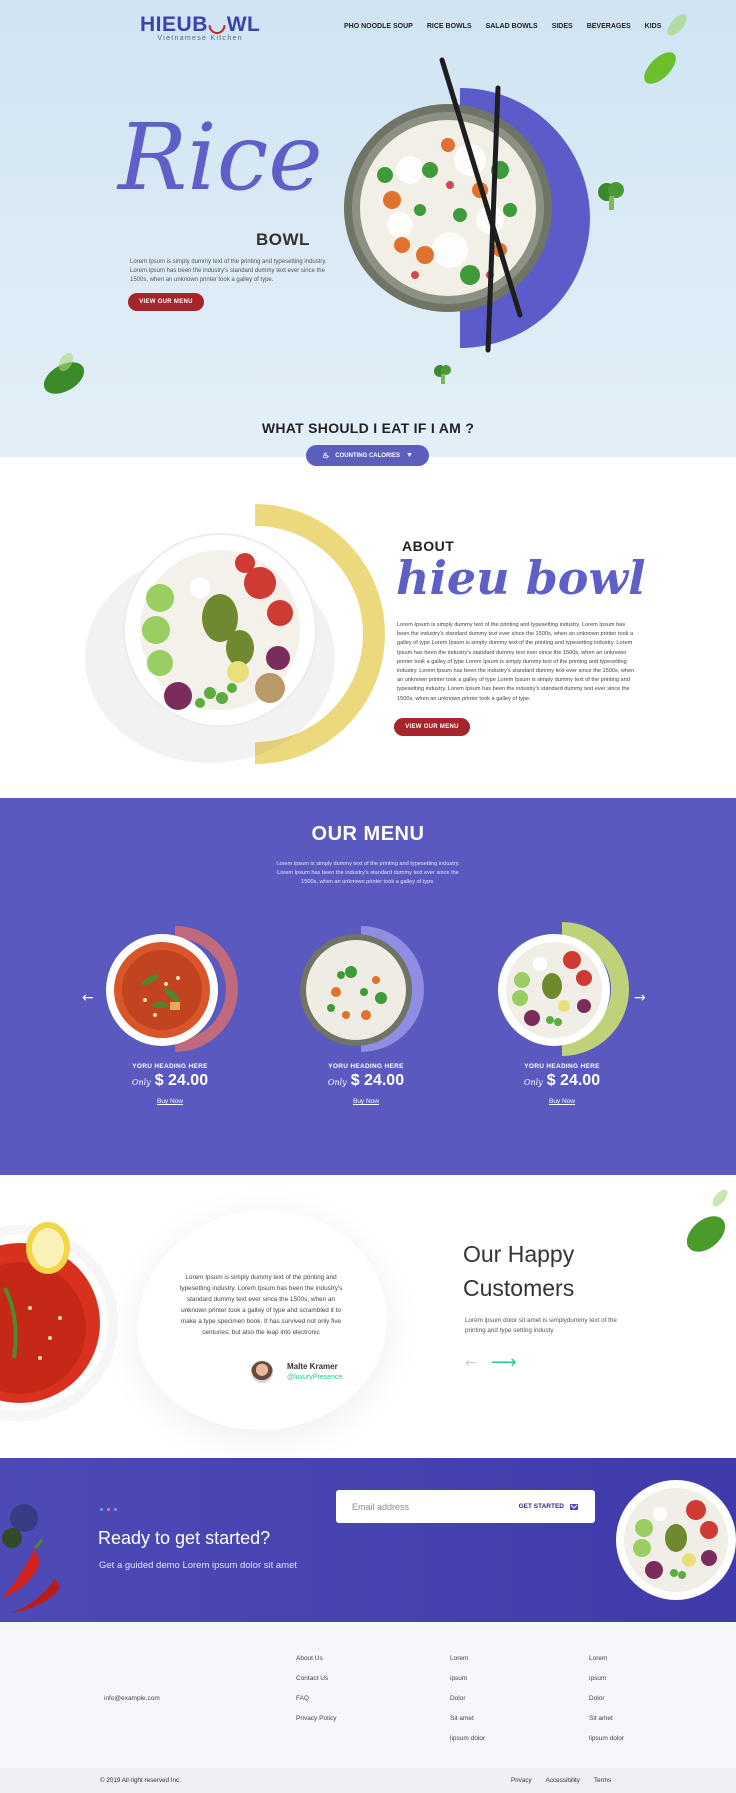 The width and height of the screenshot is (736, 1793). Describe the element at coordinates (31, 1558) in the screenshot. I see `chili-icon` at that location.